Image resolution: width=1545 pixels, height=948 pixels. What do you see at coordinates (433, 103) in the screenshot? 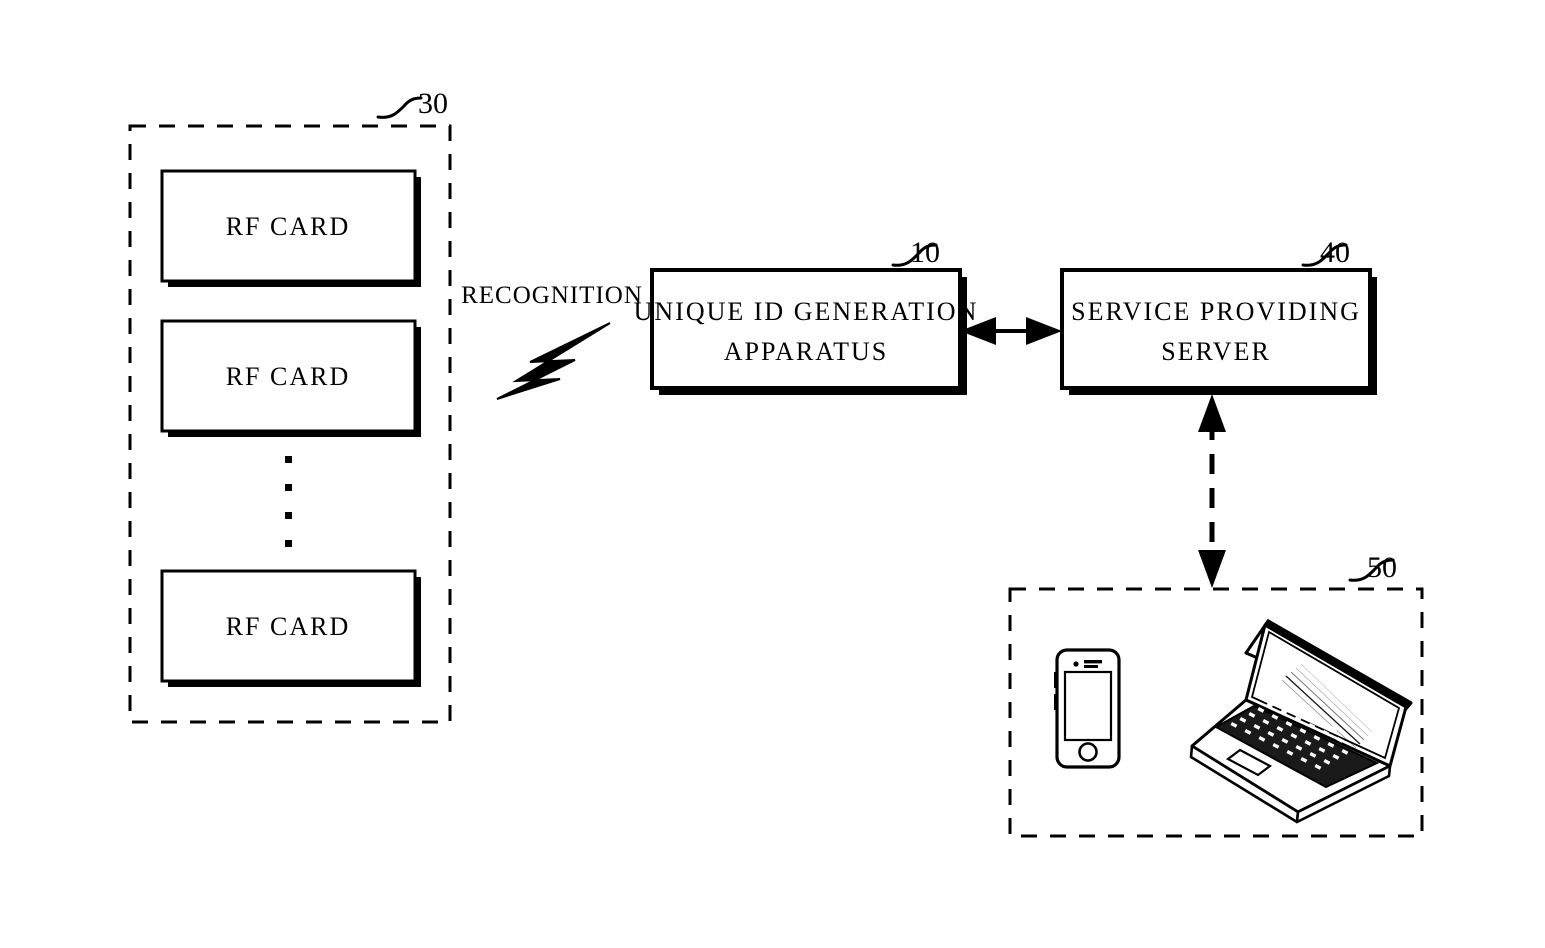
I see `ref-number-30: 30` at bounding box center [433, 103].